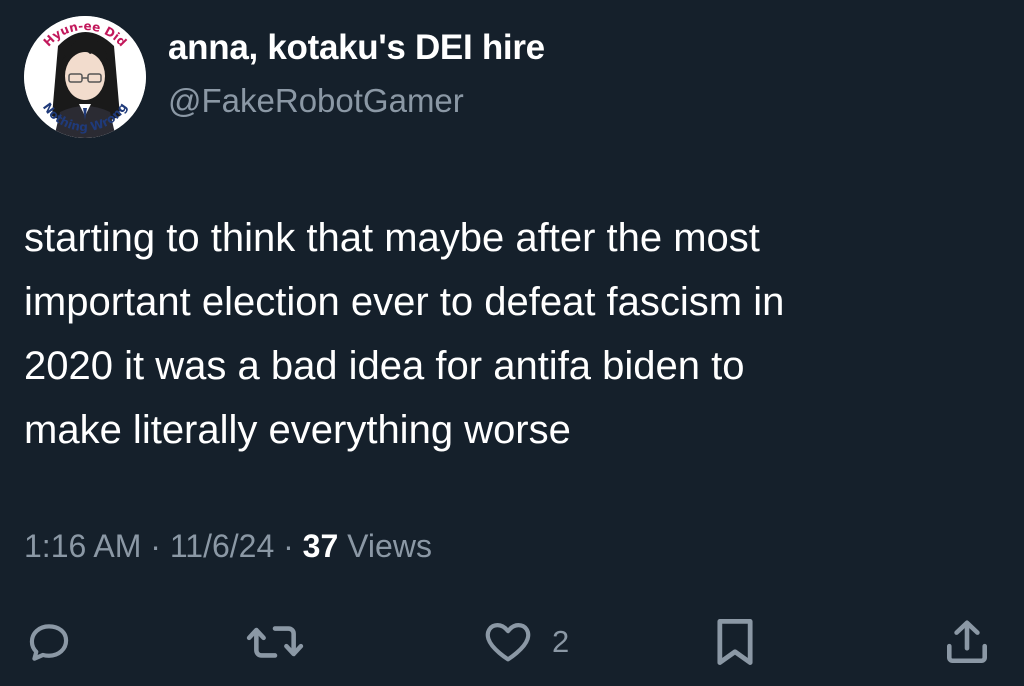  I want to click on share-button, so click(967, 642).